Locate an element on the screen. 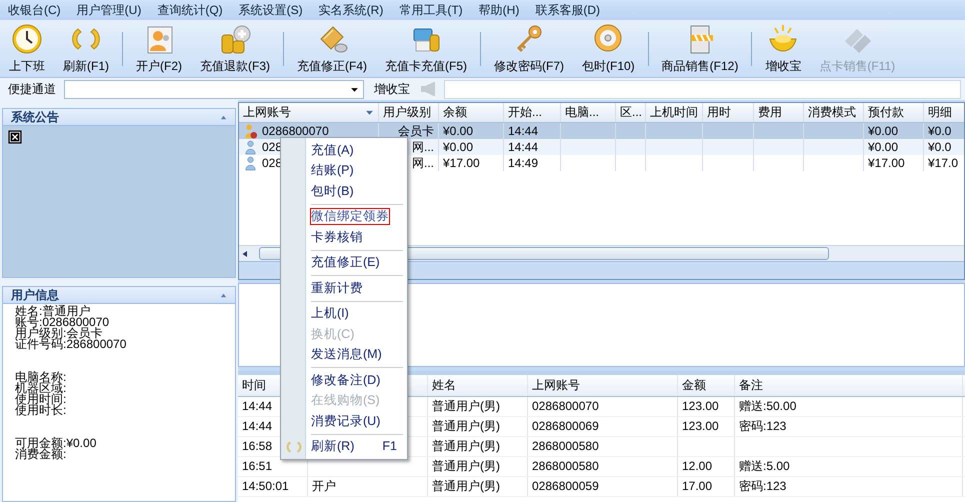 The height and width of the screenshot is (502, 965). menu-item: 常用工具(T) is located at coordinates (431, 10).